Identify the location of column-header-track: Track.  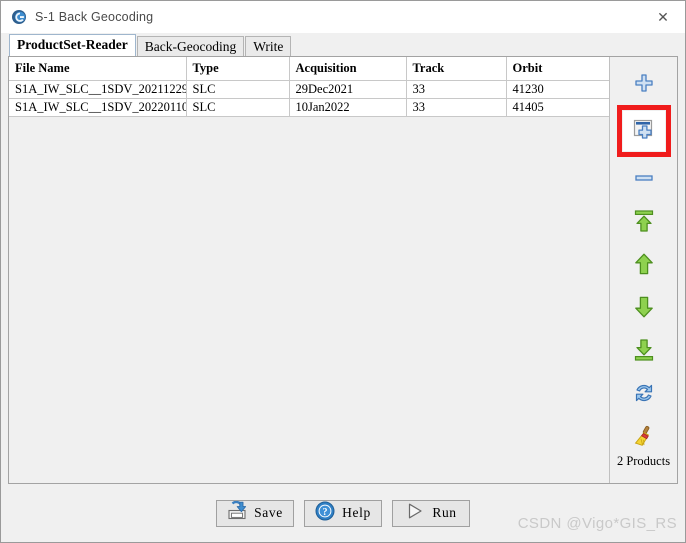
(456, 69).